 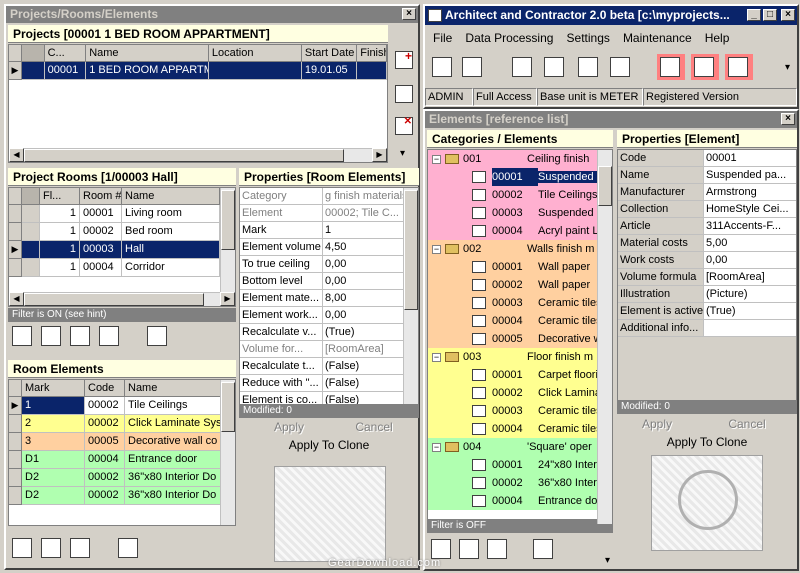 I want to click on table-row: ▶ 1 00002 Tile Ceilings, so click(x=122, y=406).